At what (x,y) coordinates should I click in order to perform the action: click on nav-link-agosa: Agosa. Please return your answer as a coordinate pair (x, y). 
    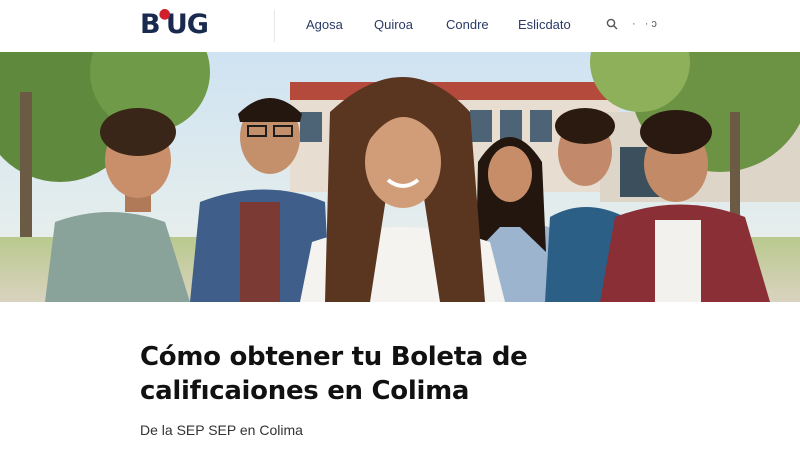
    Looking at the image, I should click on (324, 24).